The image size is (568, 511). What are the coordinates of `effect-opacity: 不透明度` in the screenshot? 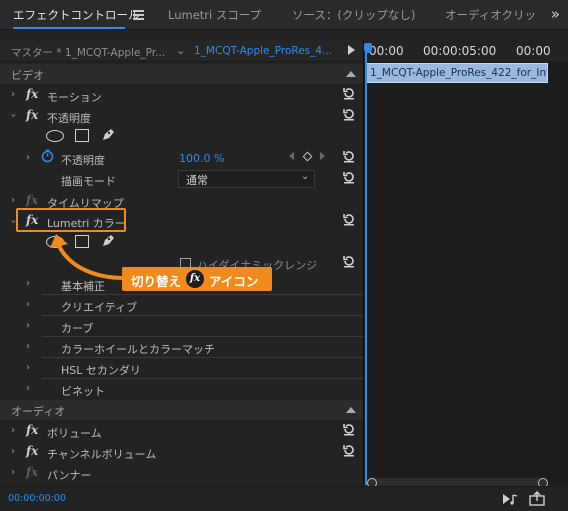 It's located at (69, 118).